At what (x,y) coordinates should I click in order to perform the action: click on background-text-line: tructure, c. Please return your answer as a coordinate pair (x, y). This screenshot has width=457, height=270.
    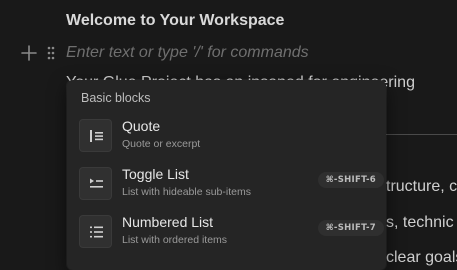
    Looking at the image, I should click on (421, 186).